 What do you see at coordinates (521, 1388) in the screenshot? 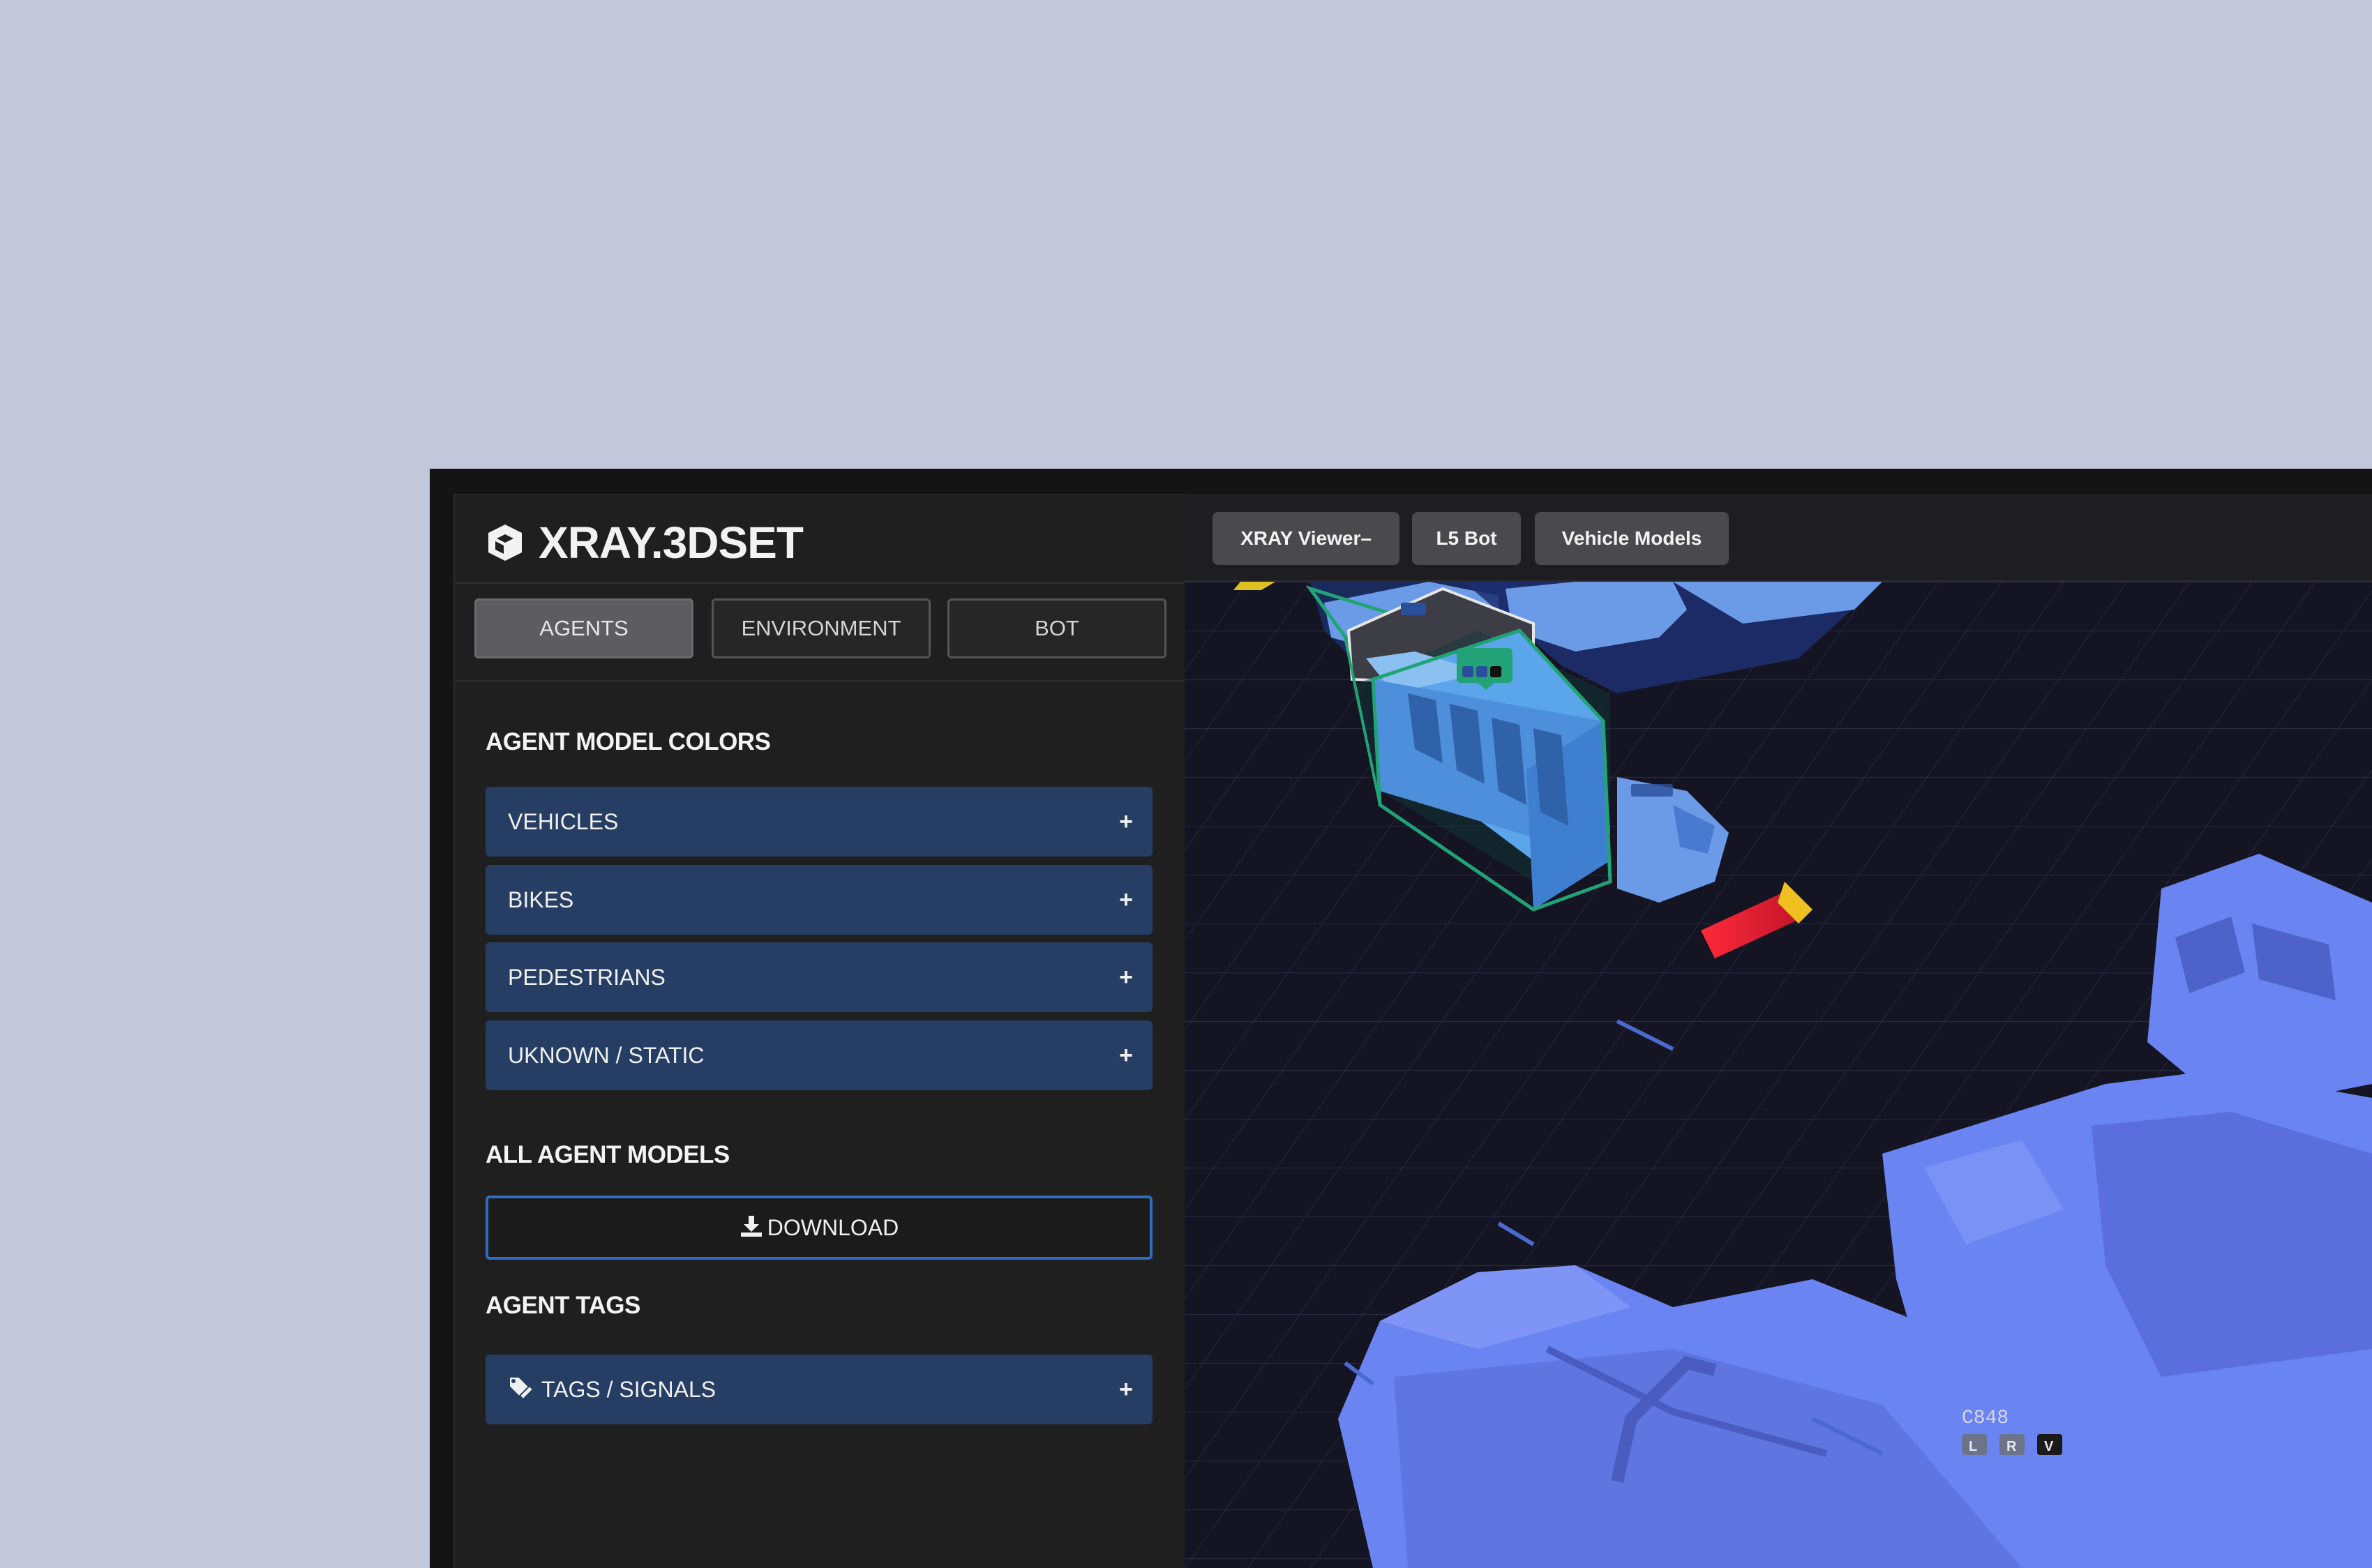
I see `tags-icon` at bounding box center [521, 1388].